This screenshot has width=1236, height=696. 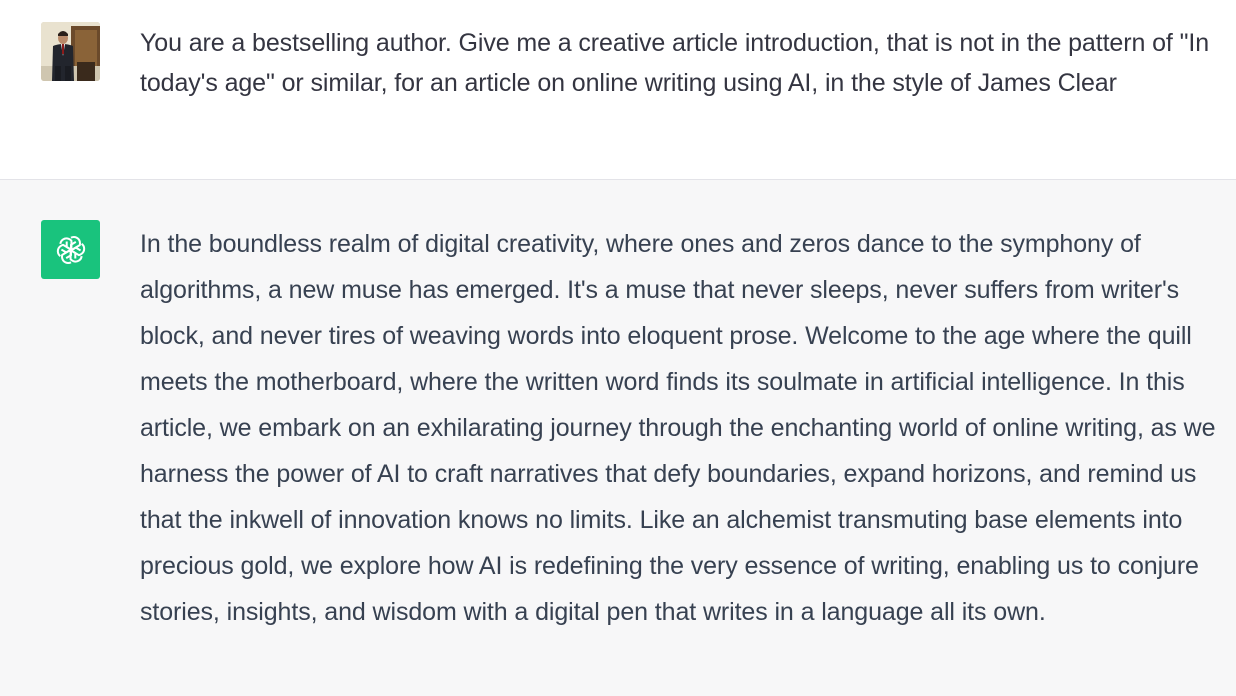 I want to click on openai-logo-icon, so click(x=70, y=249).